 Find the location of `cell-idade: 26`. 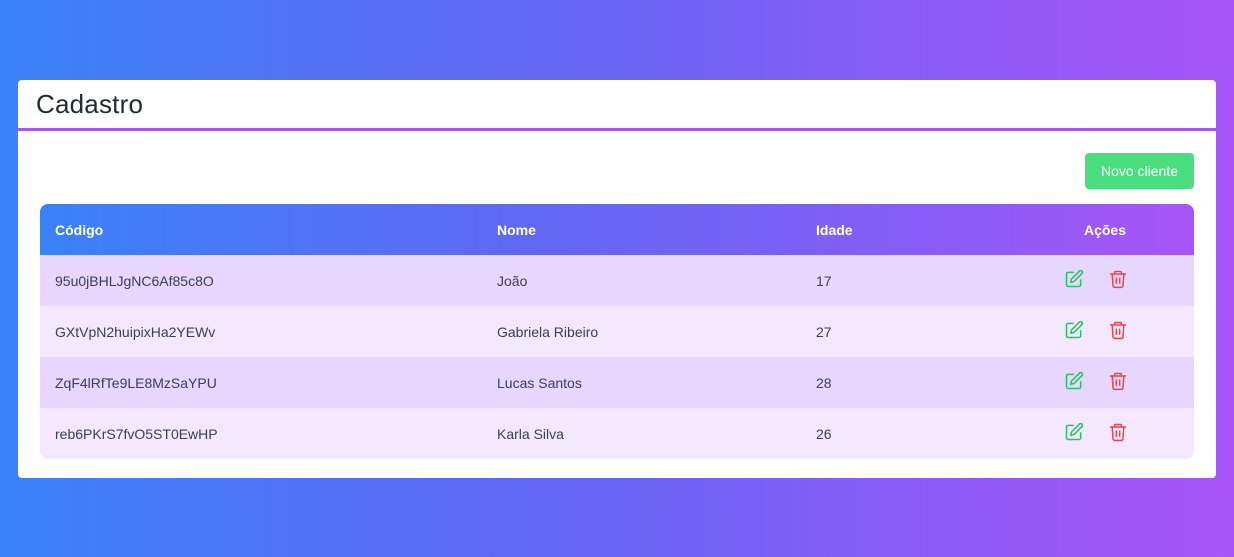

cell-idade: 26 is located at coordinates (824, 433).